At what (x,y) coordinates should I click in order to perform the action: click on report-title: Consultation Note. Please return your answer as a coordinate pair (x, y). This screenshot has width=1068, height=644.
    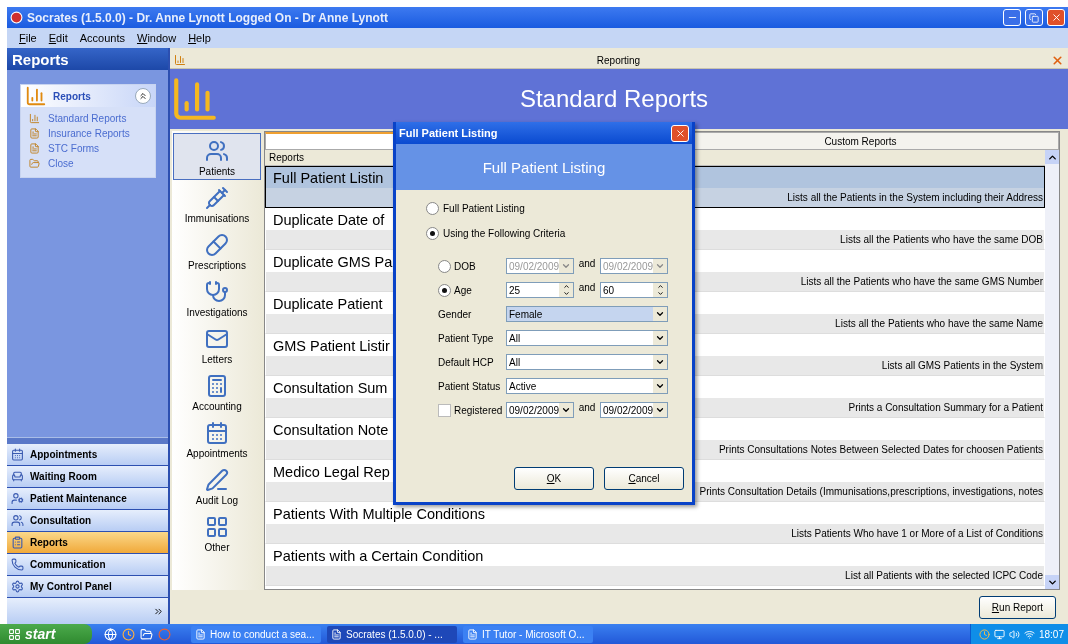
    Looking at the image, I should click on (330, 430).